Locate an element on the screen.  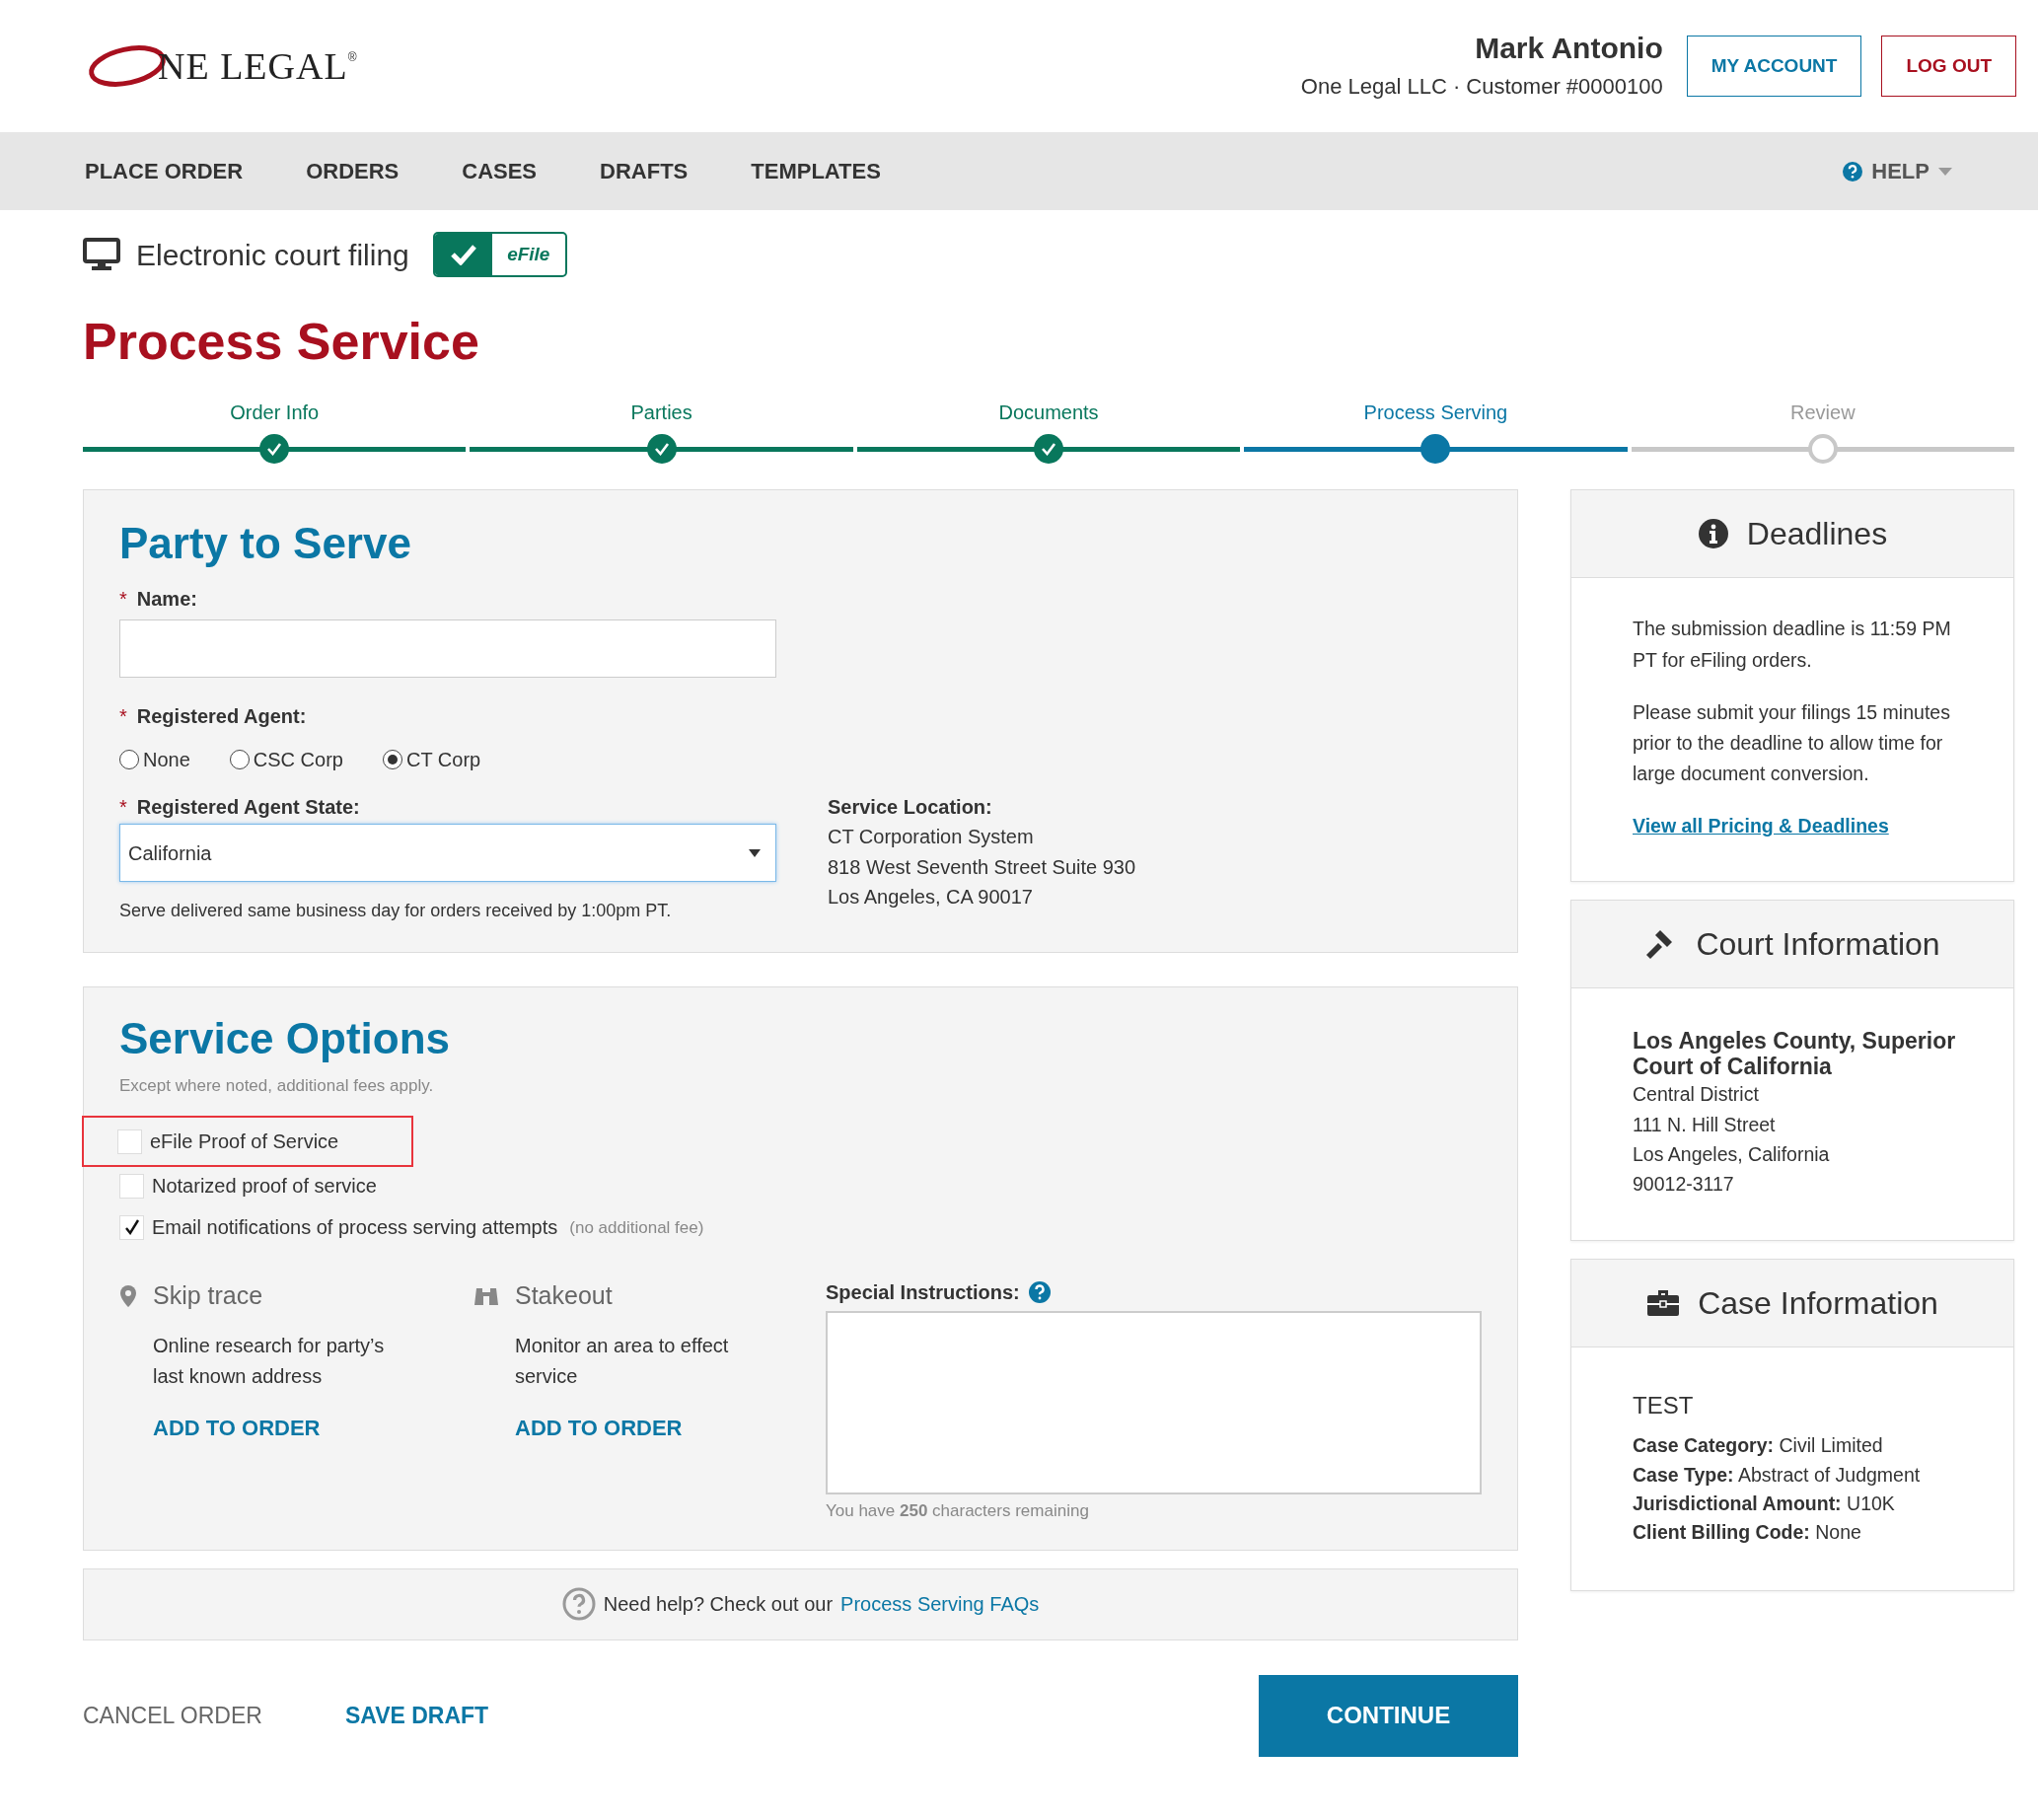
case-detail: Case Type: Abstract of Judgment is located at coordinates (1777, 1475).